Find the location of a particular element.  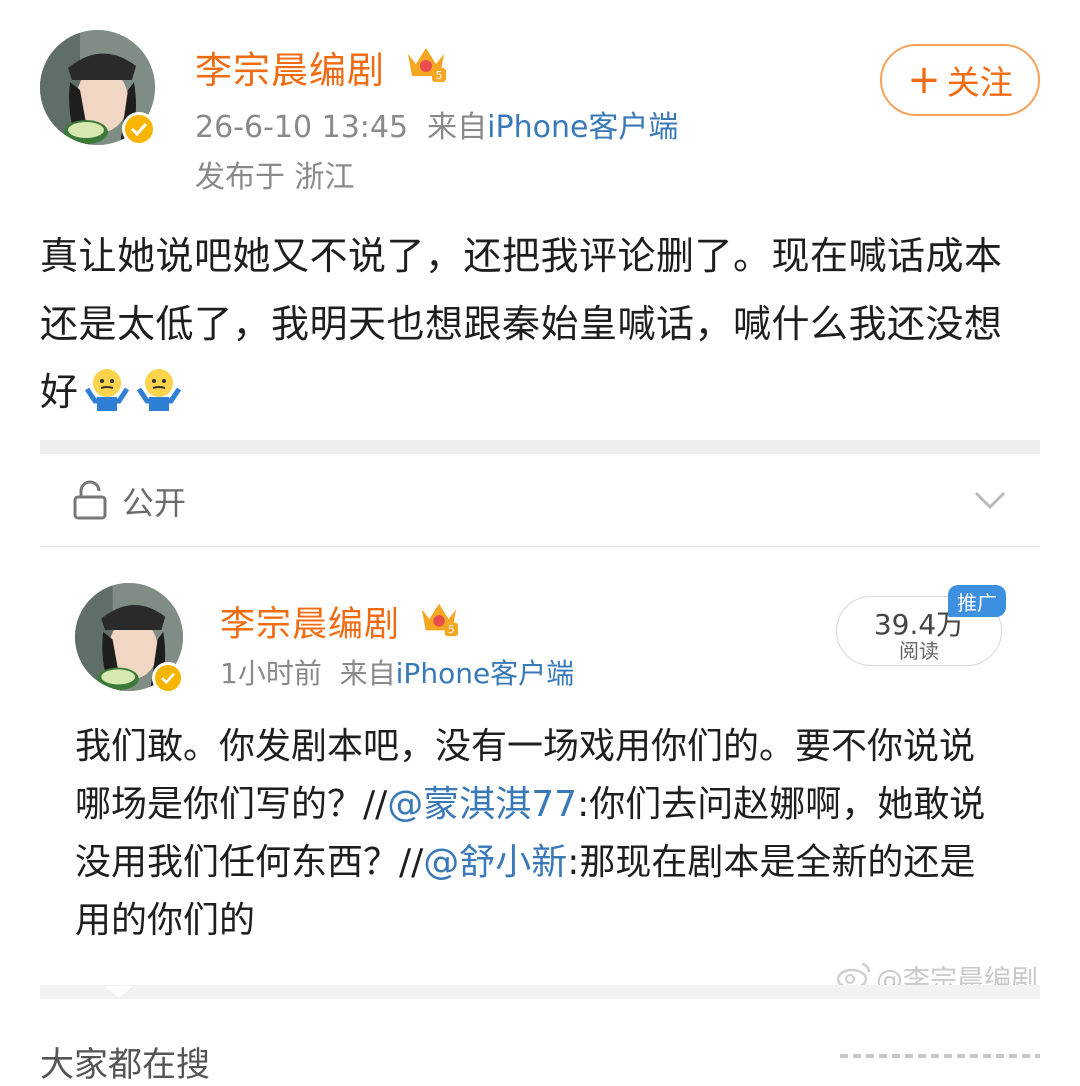

visibility-label: 公开 is located at coordinates (154, 501).